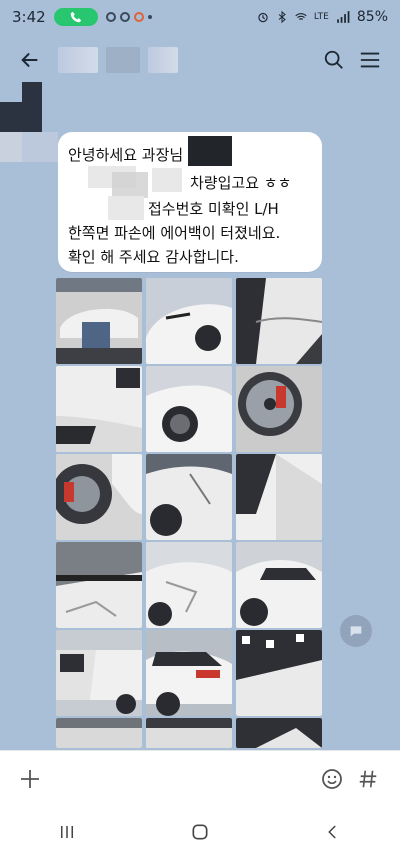 This screenshot has width=400, height=858. What do you see at coordinates (200, 17) in the screenshot?
I see `status-bar: 3:42 LTE 85%` at bounding box center [200, 17].